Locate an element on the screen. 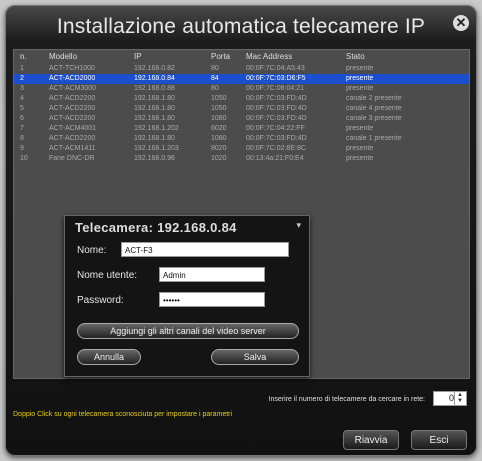  cell-ip: 192.168.1.202 is located at coordinates (156, 128).